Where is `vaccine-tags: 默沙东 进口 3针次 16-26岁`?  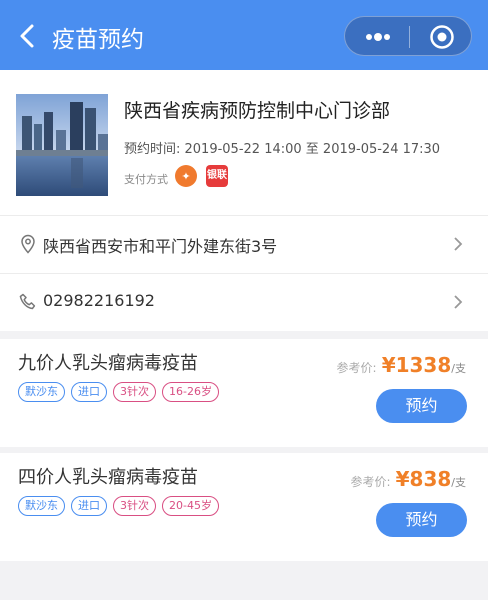 vaccine-tags: 默沙东 进口 3针次 16-26岁 is located at coordinates (118, 392).